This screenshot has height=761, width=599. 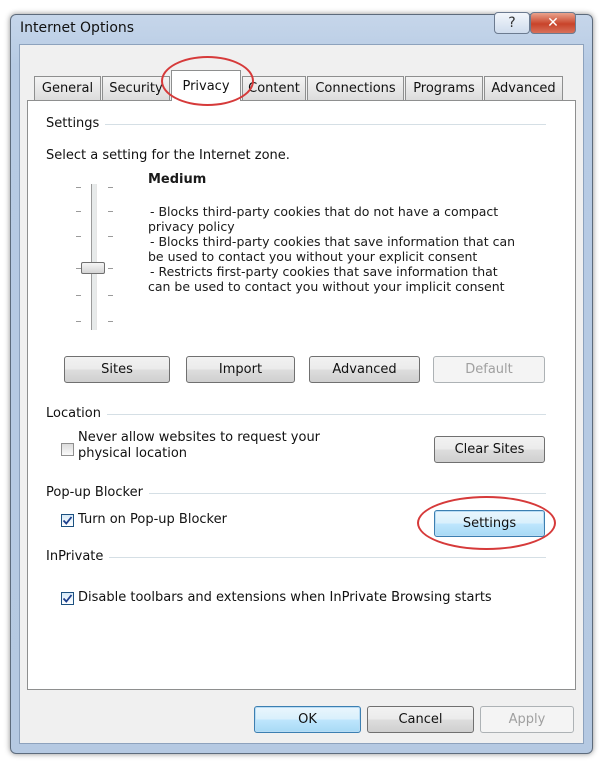 I want to click on settings-group-line, so click(x=296, y=124).